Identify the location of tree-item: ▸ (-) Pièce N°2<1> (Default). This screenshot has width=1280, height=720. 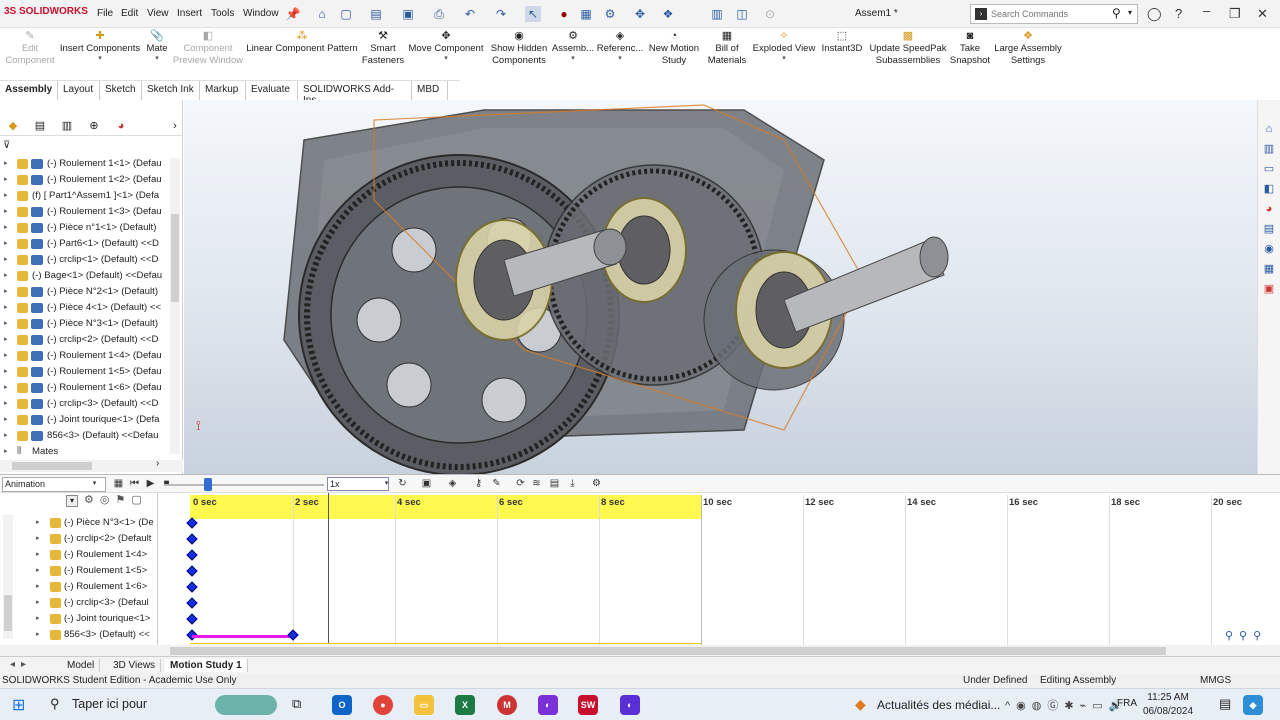
(85, 292).